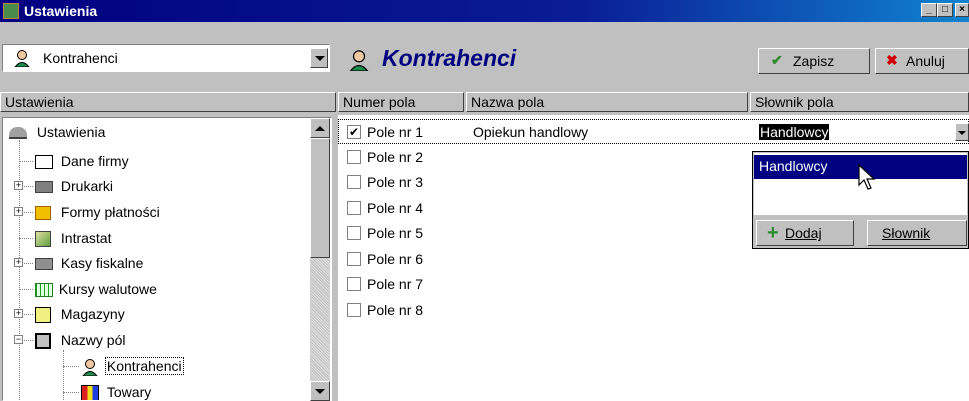  I want to click on field-number: Pole nr 5, so click(395, 233).